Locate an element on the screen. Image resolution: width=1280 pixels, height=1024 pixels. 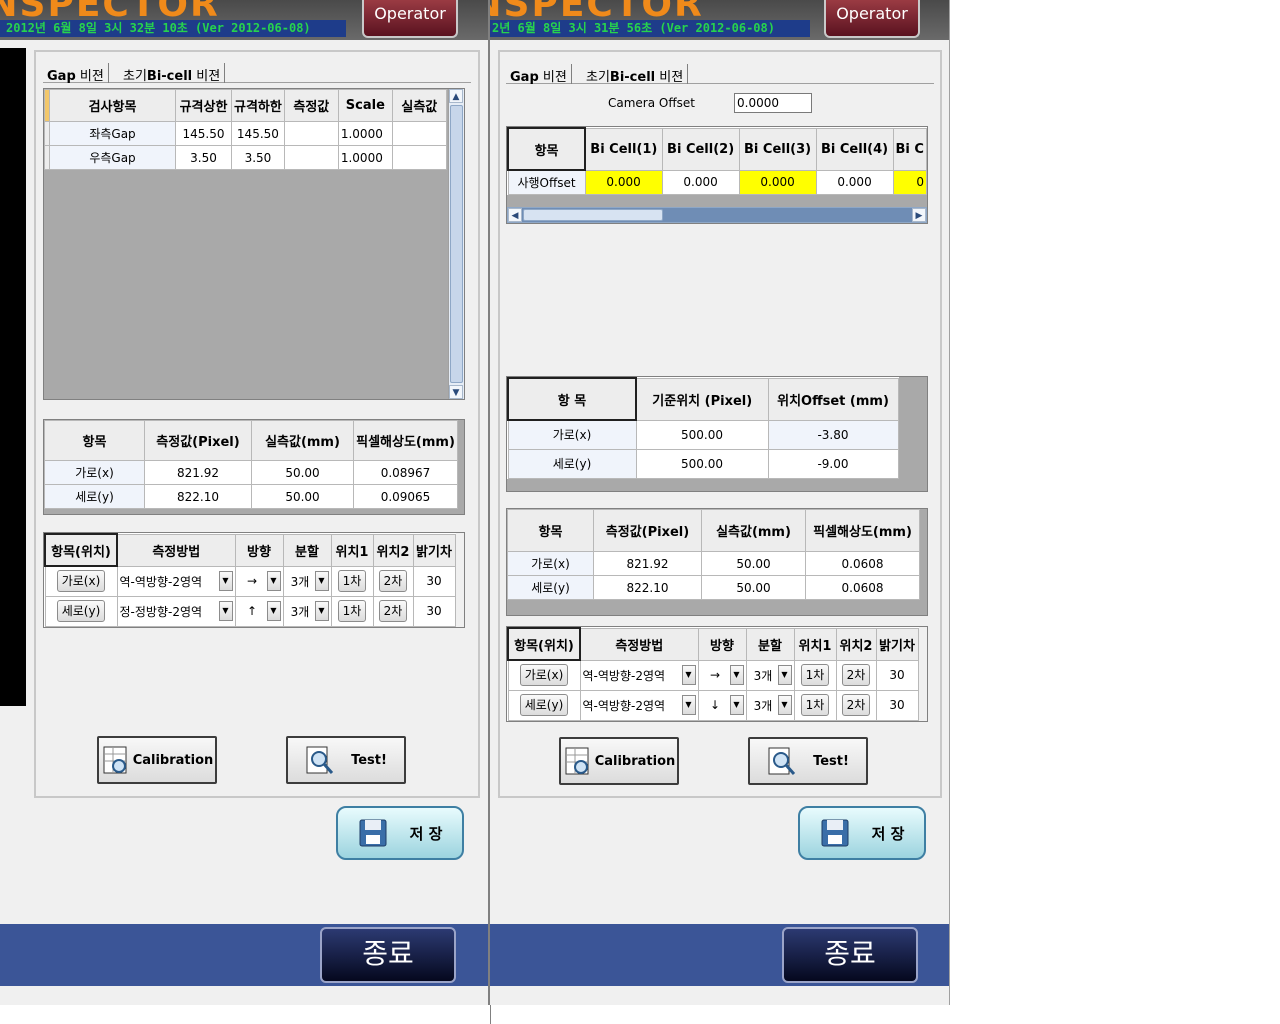
table-cell: ↓ ▼ is located at coordinates (722, 705).